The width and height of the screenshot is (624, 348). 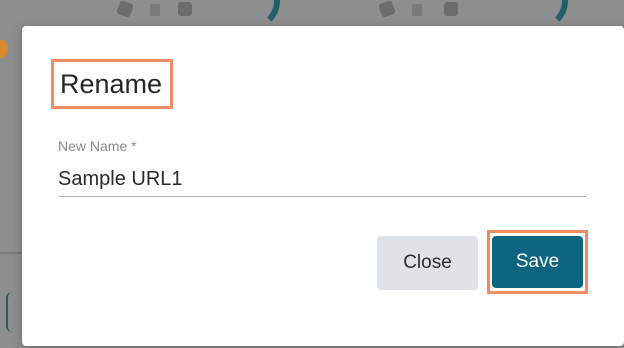 What do you see at coordinates (322, 179) in the screenshot?
I see `new-name-input` at bounding box center [322, 179].